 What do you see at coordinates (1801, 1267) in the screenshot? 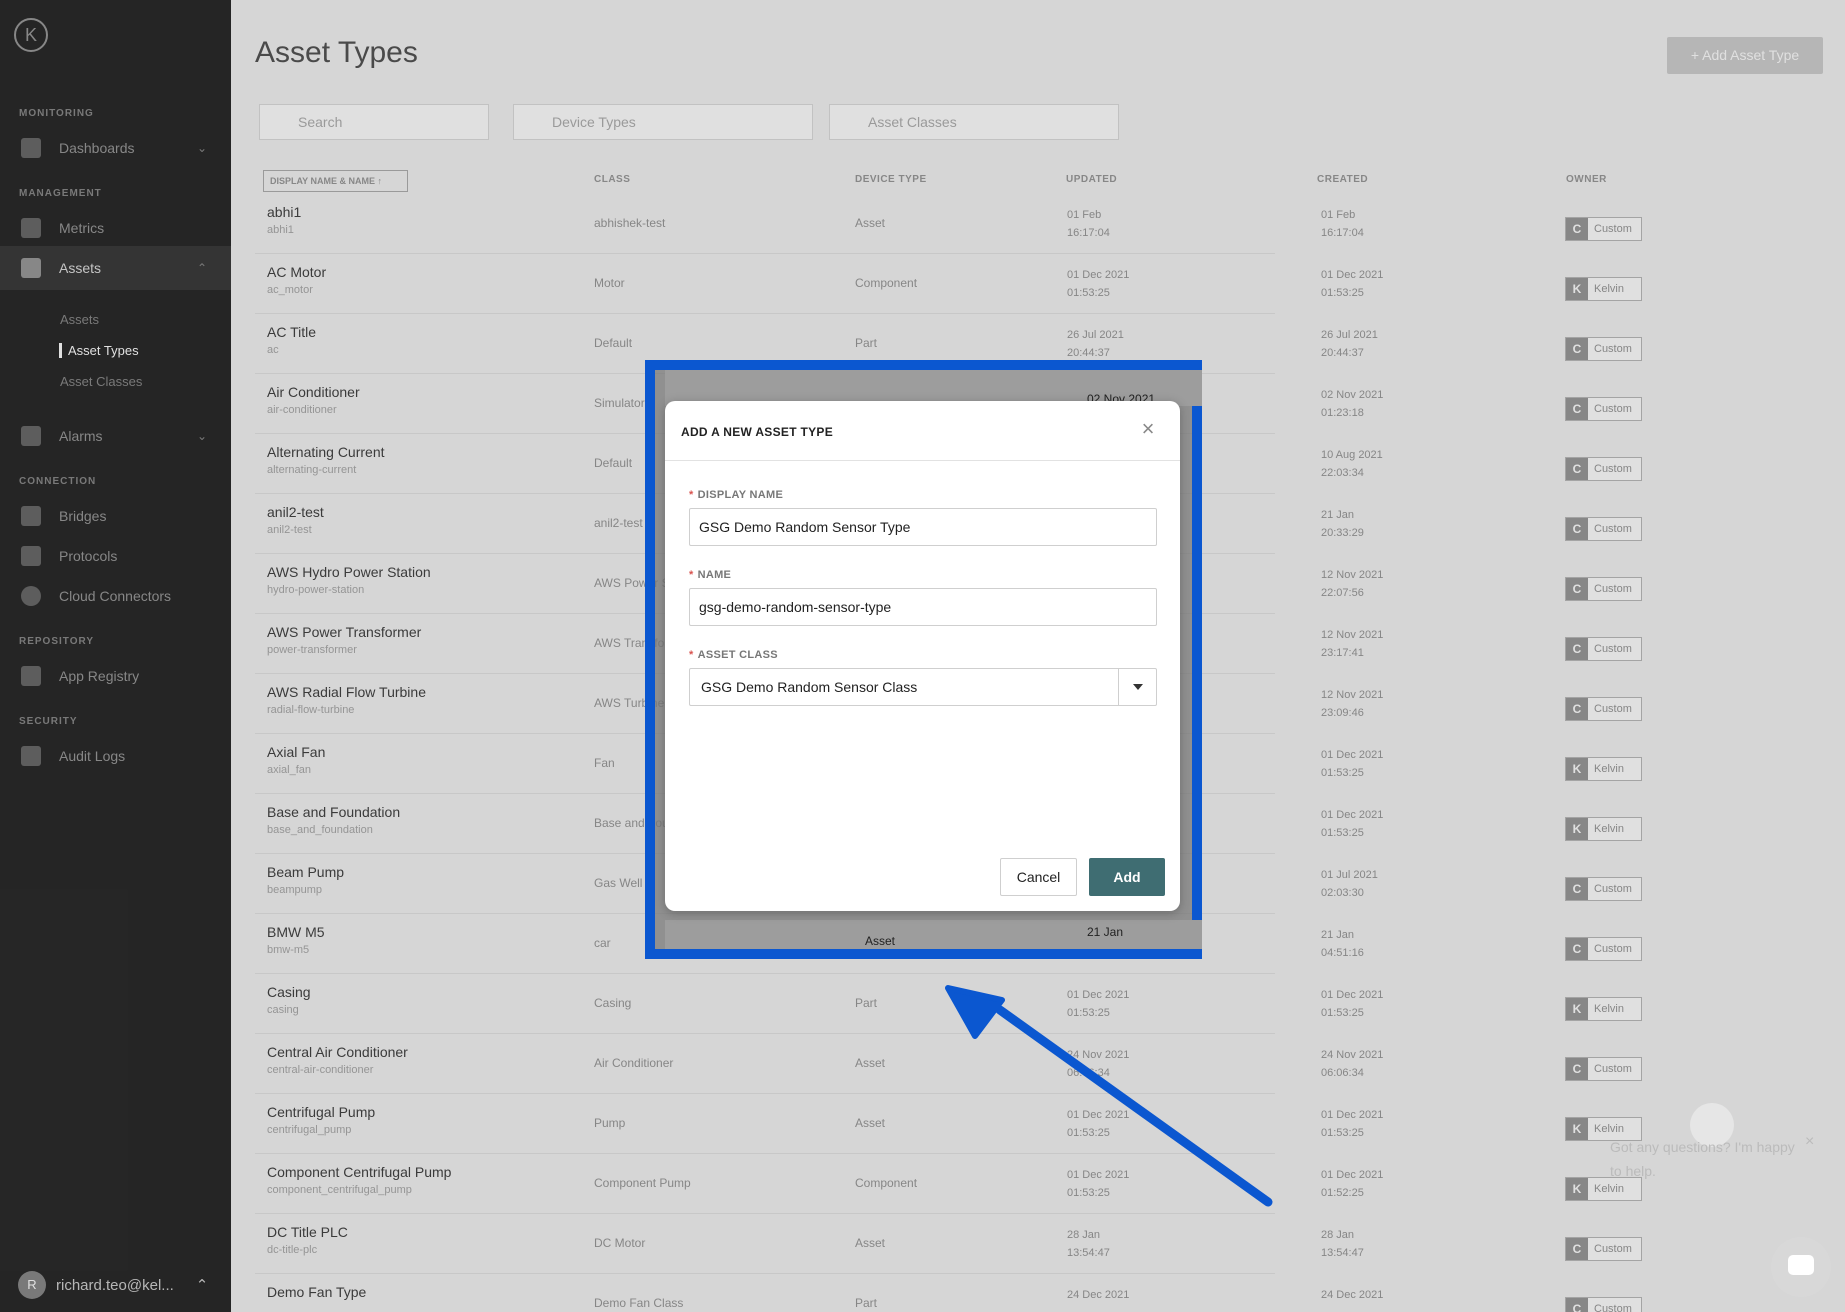
I see `chat-icon` at bounding box center [1801, 1267].